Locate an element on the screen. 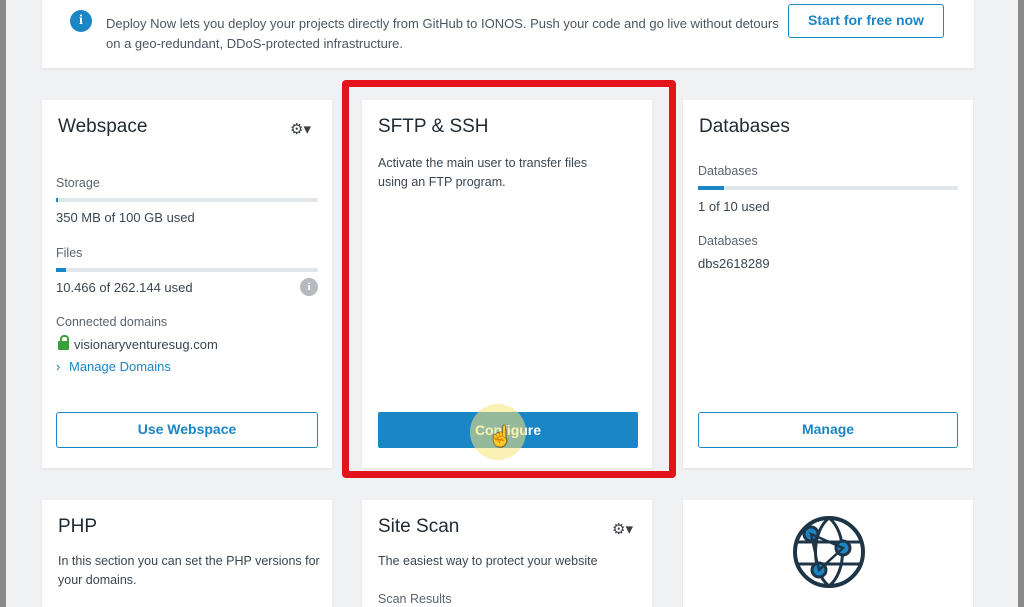 This screenshot has height=607, width=1024. storage-value: 350 MB of 100 GB used is located at coordinates (125, 217).